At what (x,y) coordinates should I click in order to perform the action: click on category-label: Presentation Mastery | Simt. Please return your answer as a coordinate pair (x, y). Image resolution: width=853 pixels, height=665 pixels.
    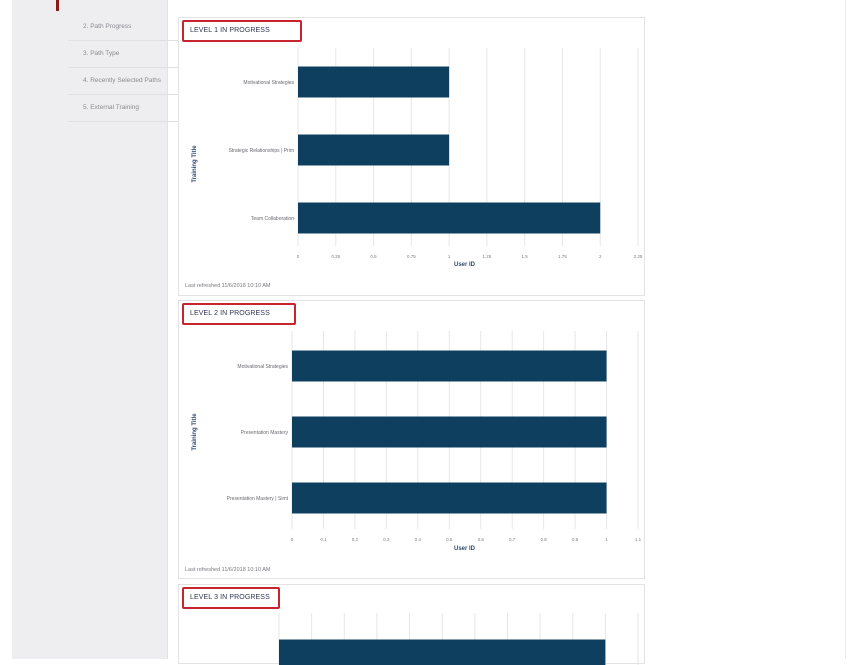
    Looking at the image, I should click on (258, 499).